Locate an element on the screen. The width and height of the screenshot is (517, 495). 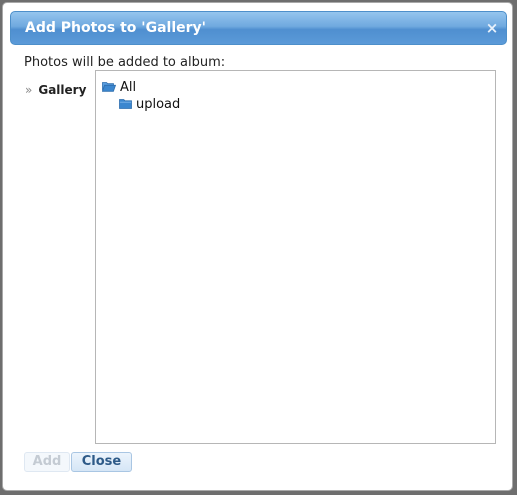
tree-item-upload: upload is located at coordinates (149, 105).